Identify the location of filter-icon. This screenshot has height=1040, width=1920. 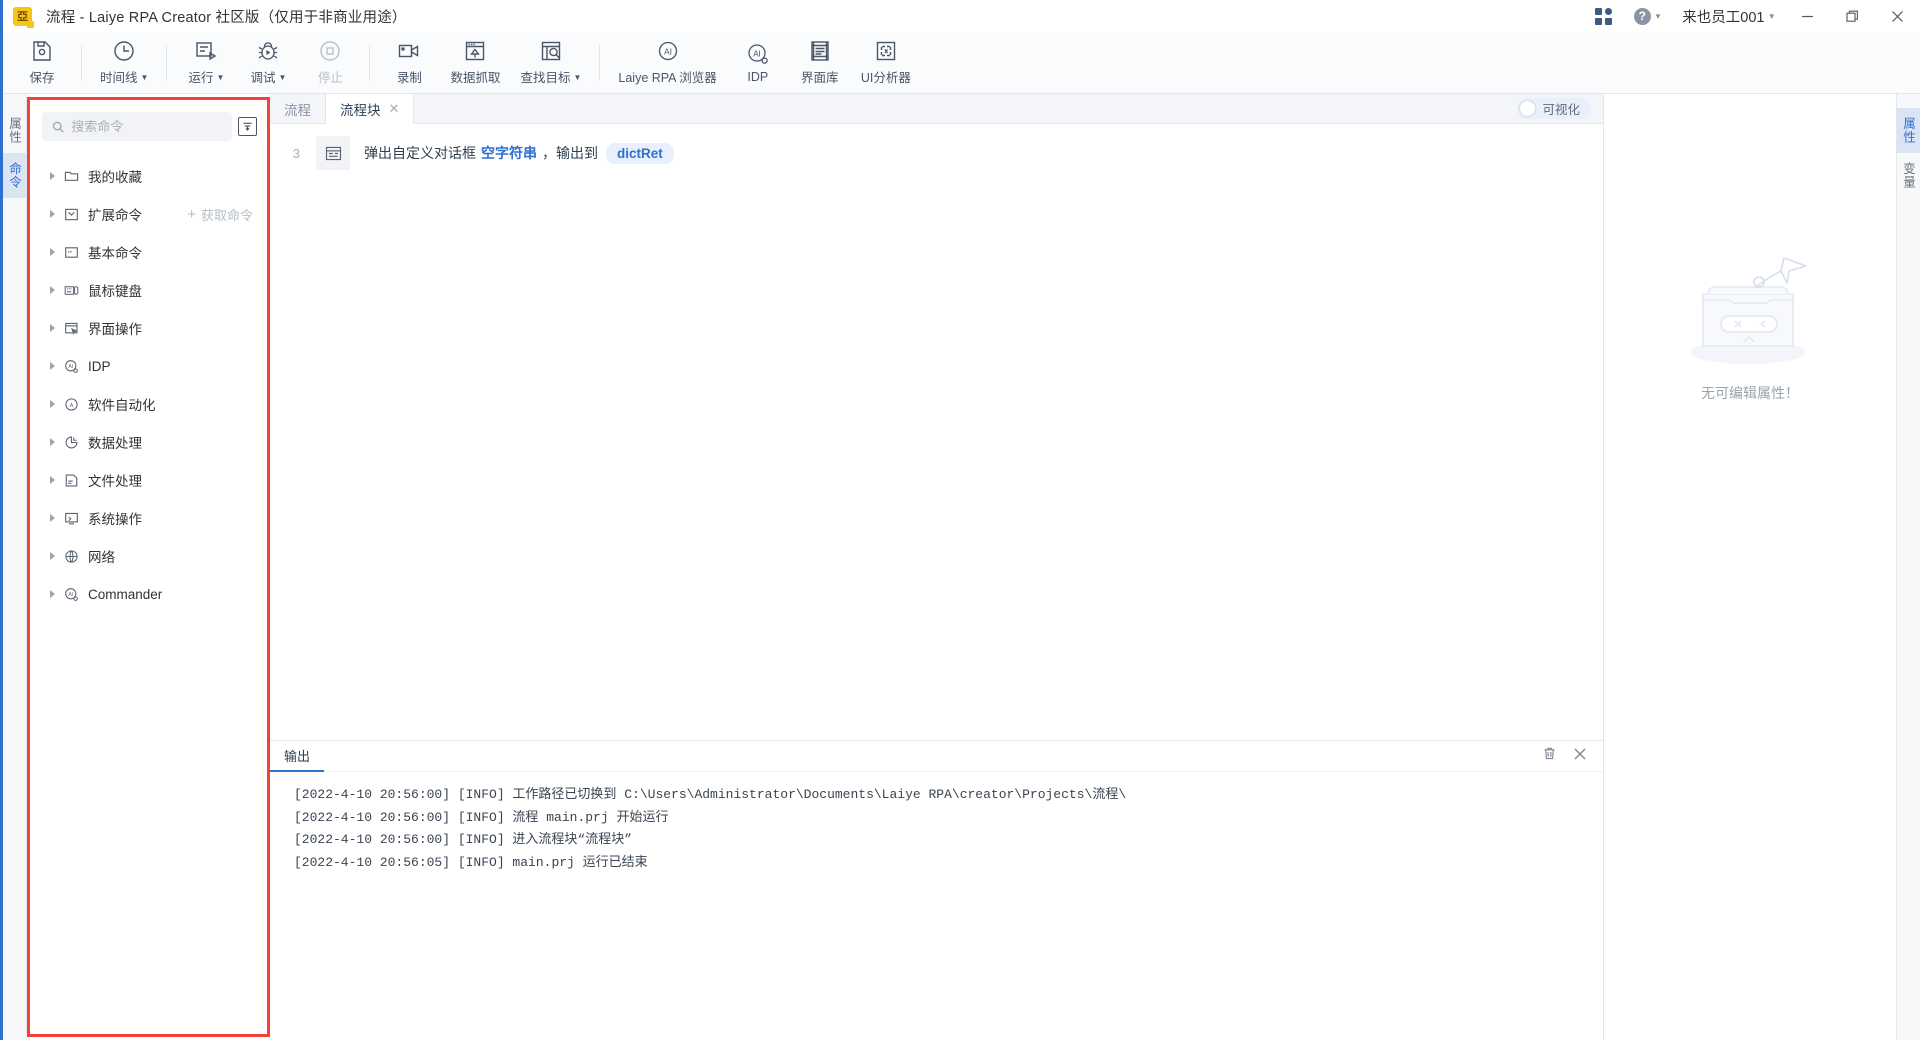
(247, 126).